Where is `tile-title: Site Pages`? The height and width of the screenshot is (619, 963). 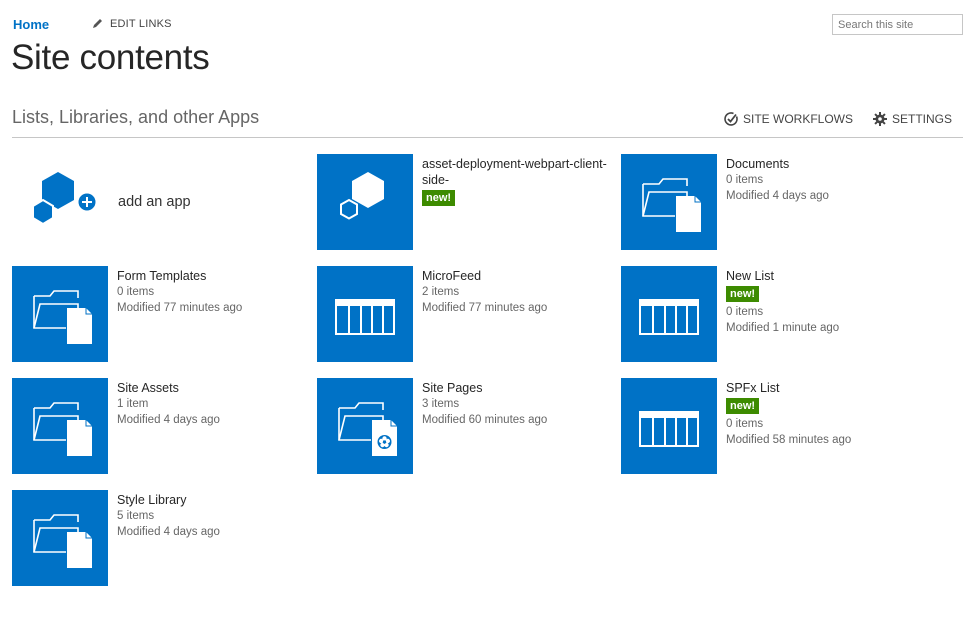
tile-title: Site Pages is located at coordinates (517, 388).